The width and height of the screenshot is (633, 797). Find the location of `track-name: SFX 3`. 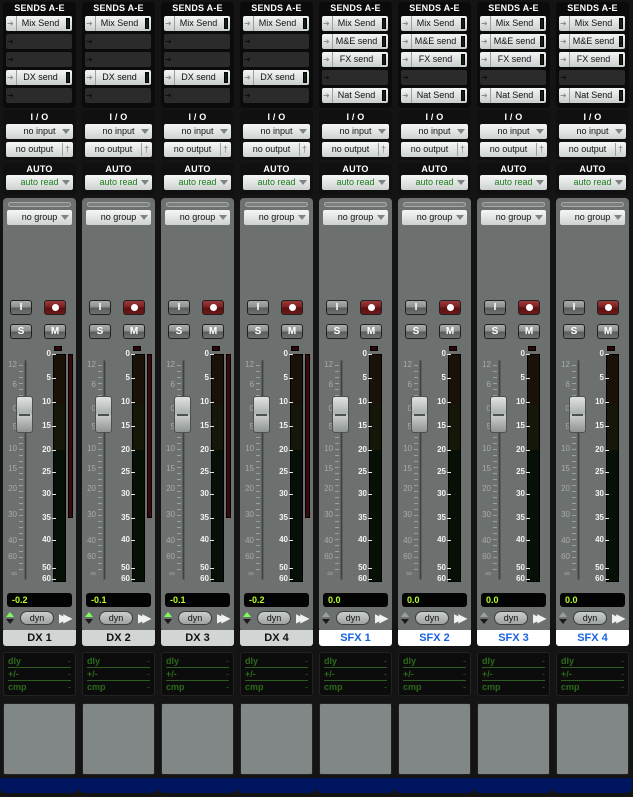

track-name: SFX 3 is located at coordinates (513, 638).